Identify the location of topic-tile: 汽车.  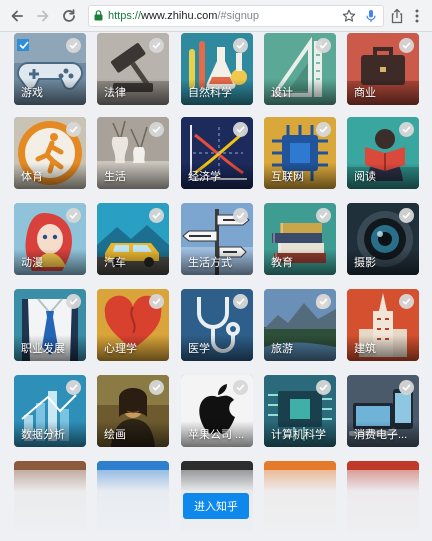
(133, 239).